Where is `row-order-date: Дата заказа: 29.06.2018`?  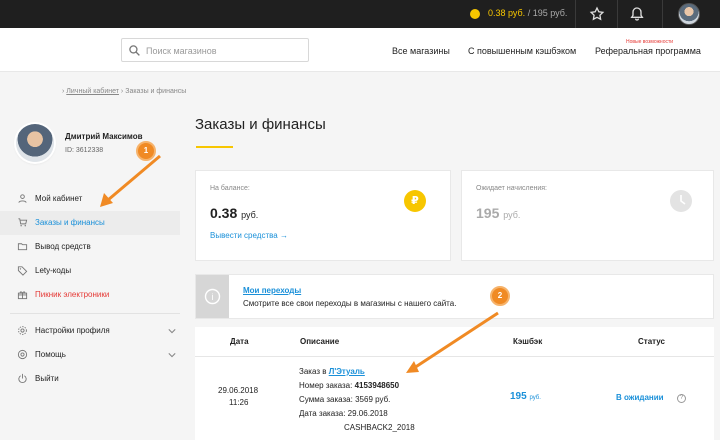
row-order-date: Дата заказа: 29.06.2018 is located at coordinates (343, 413).